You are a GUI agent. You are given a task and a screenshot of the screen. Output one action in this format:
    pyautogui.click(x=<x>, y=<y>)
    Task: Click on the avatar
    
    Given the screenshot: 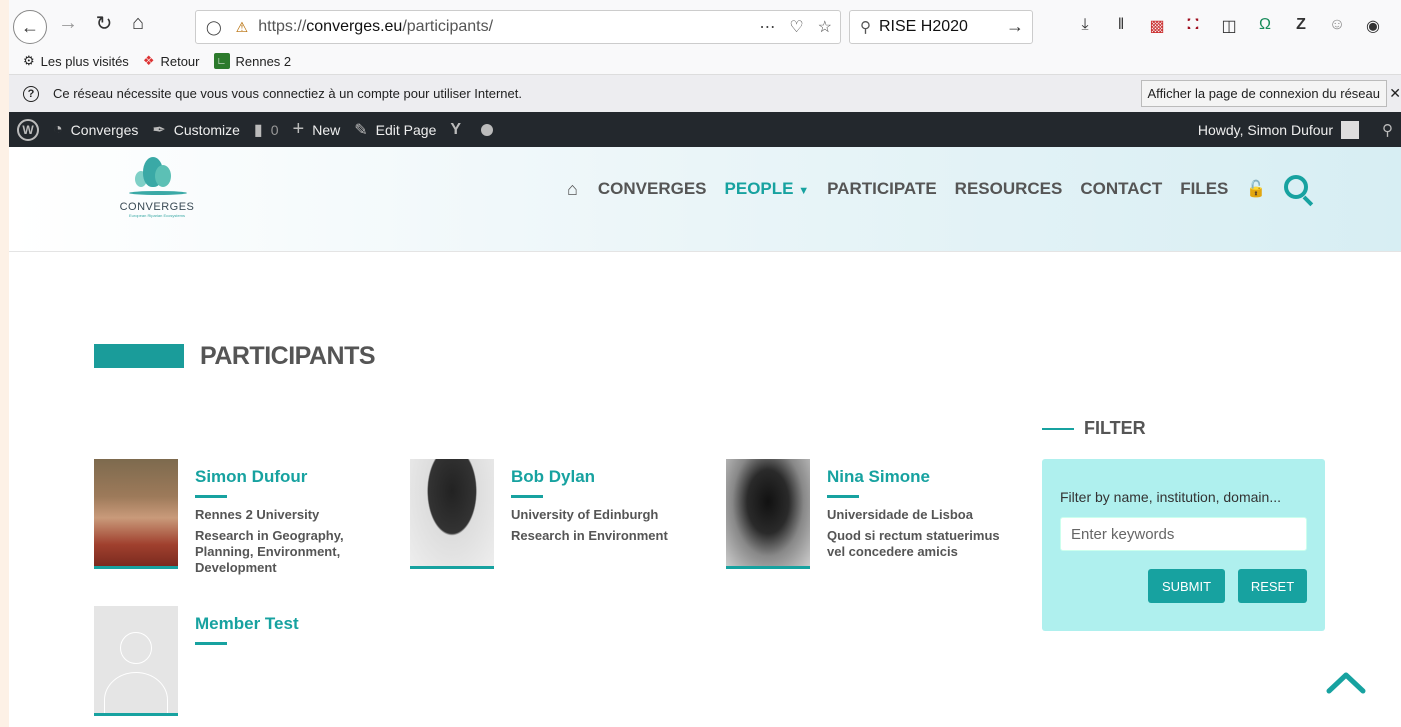 What is the action you would take?
    pyautogui.click(x=1350, y=129)
    